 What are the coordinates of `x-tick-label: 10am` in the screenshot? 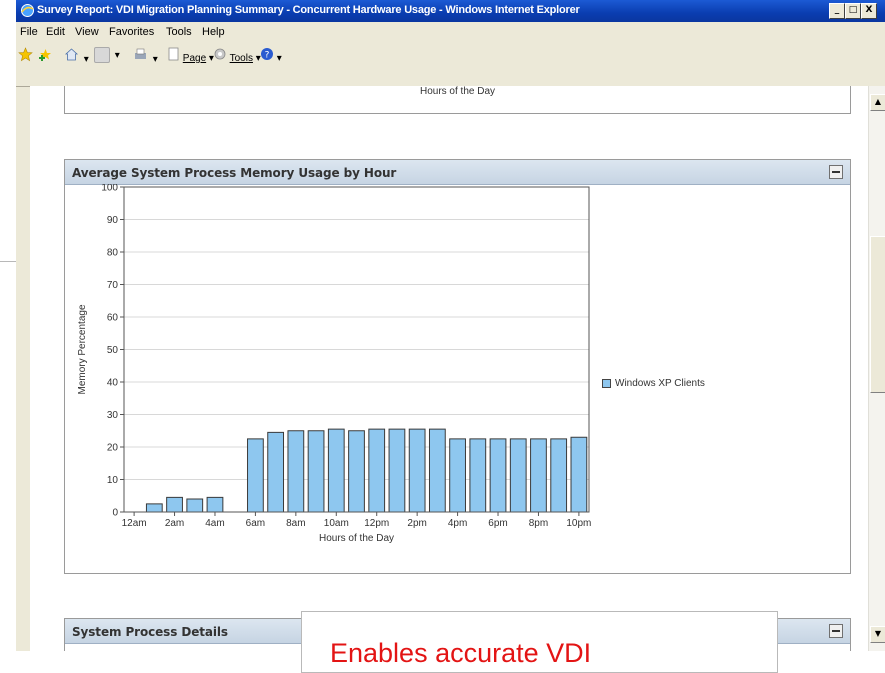 It's located at (336, 523).